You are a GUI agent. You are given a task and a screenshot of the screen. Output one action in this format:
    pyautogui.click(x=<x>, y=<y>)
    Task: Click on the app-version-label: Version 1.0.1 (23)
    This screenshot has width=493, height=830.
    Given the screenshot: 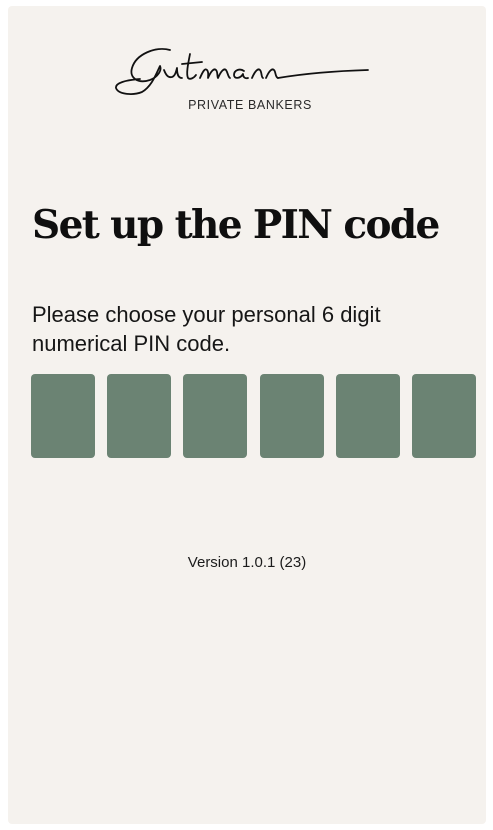 What is the action you would take?
    pyautogui.click(x=247, y=562)
    